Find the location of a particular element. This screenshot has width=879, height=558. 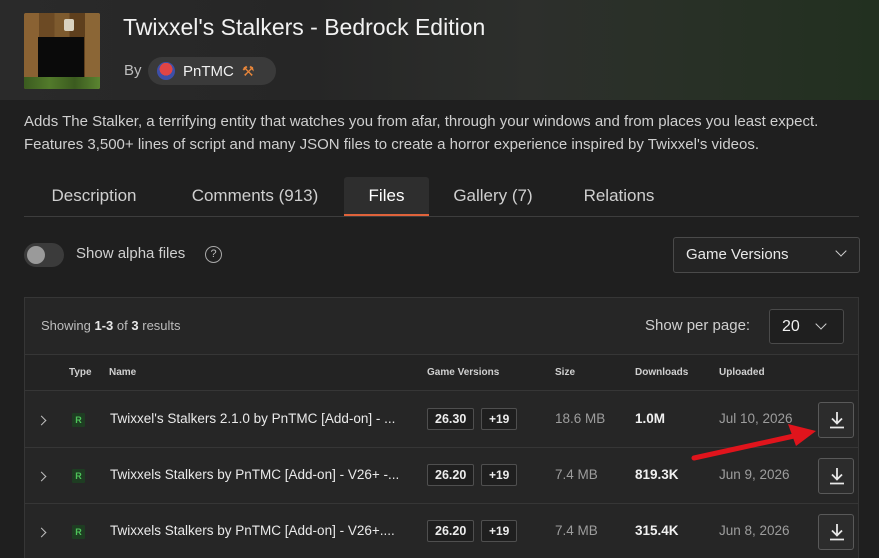

header-name: Name is located at coordinates (122, 372).